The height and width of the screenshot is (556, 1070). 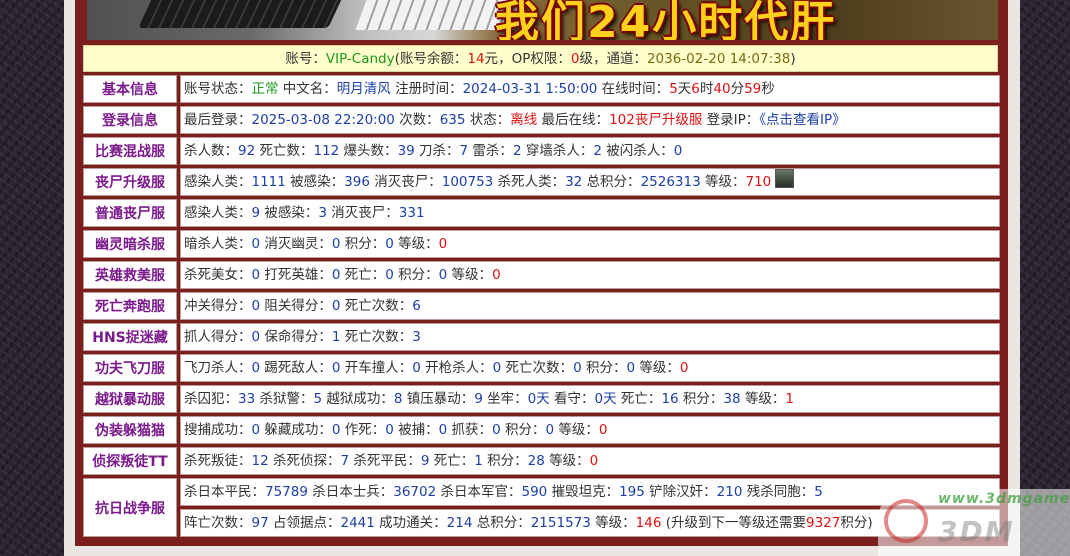 What do you see at coordinates (296, 368) in the screenshot?
I see `stat-label: 踢死敌人：` at bounding box center [296, 368].